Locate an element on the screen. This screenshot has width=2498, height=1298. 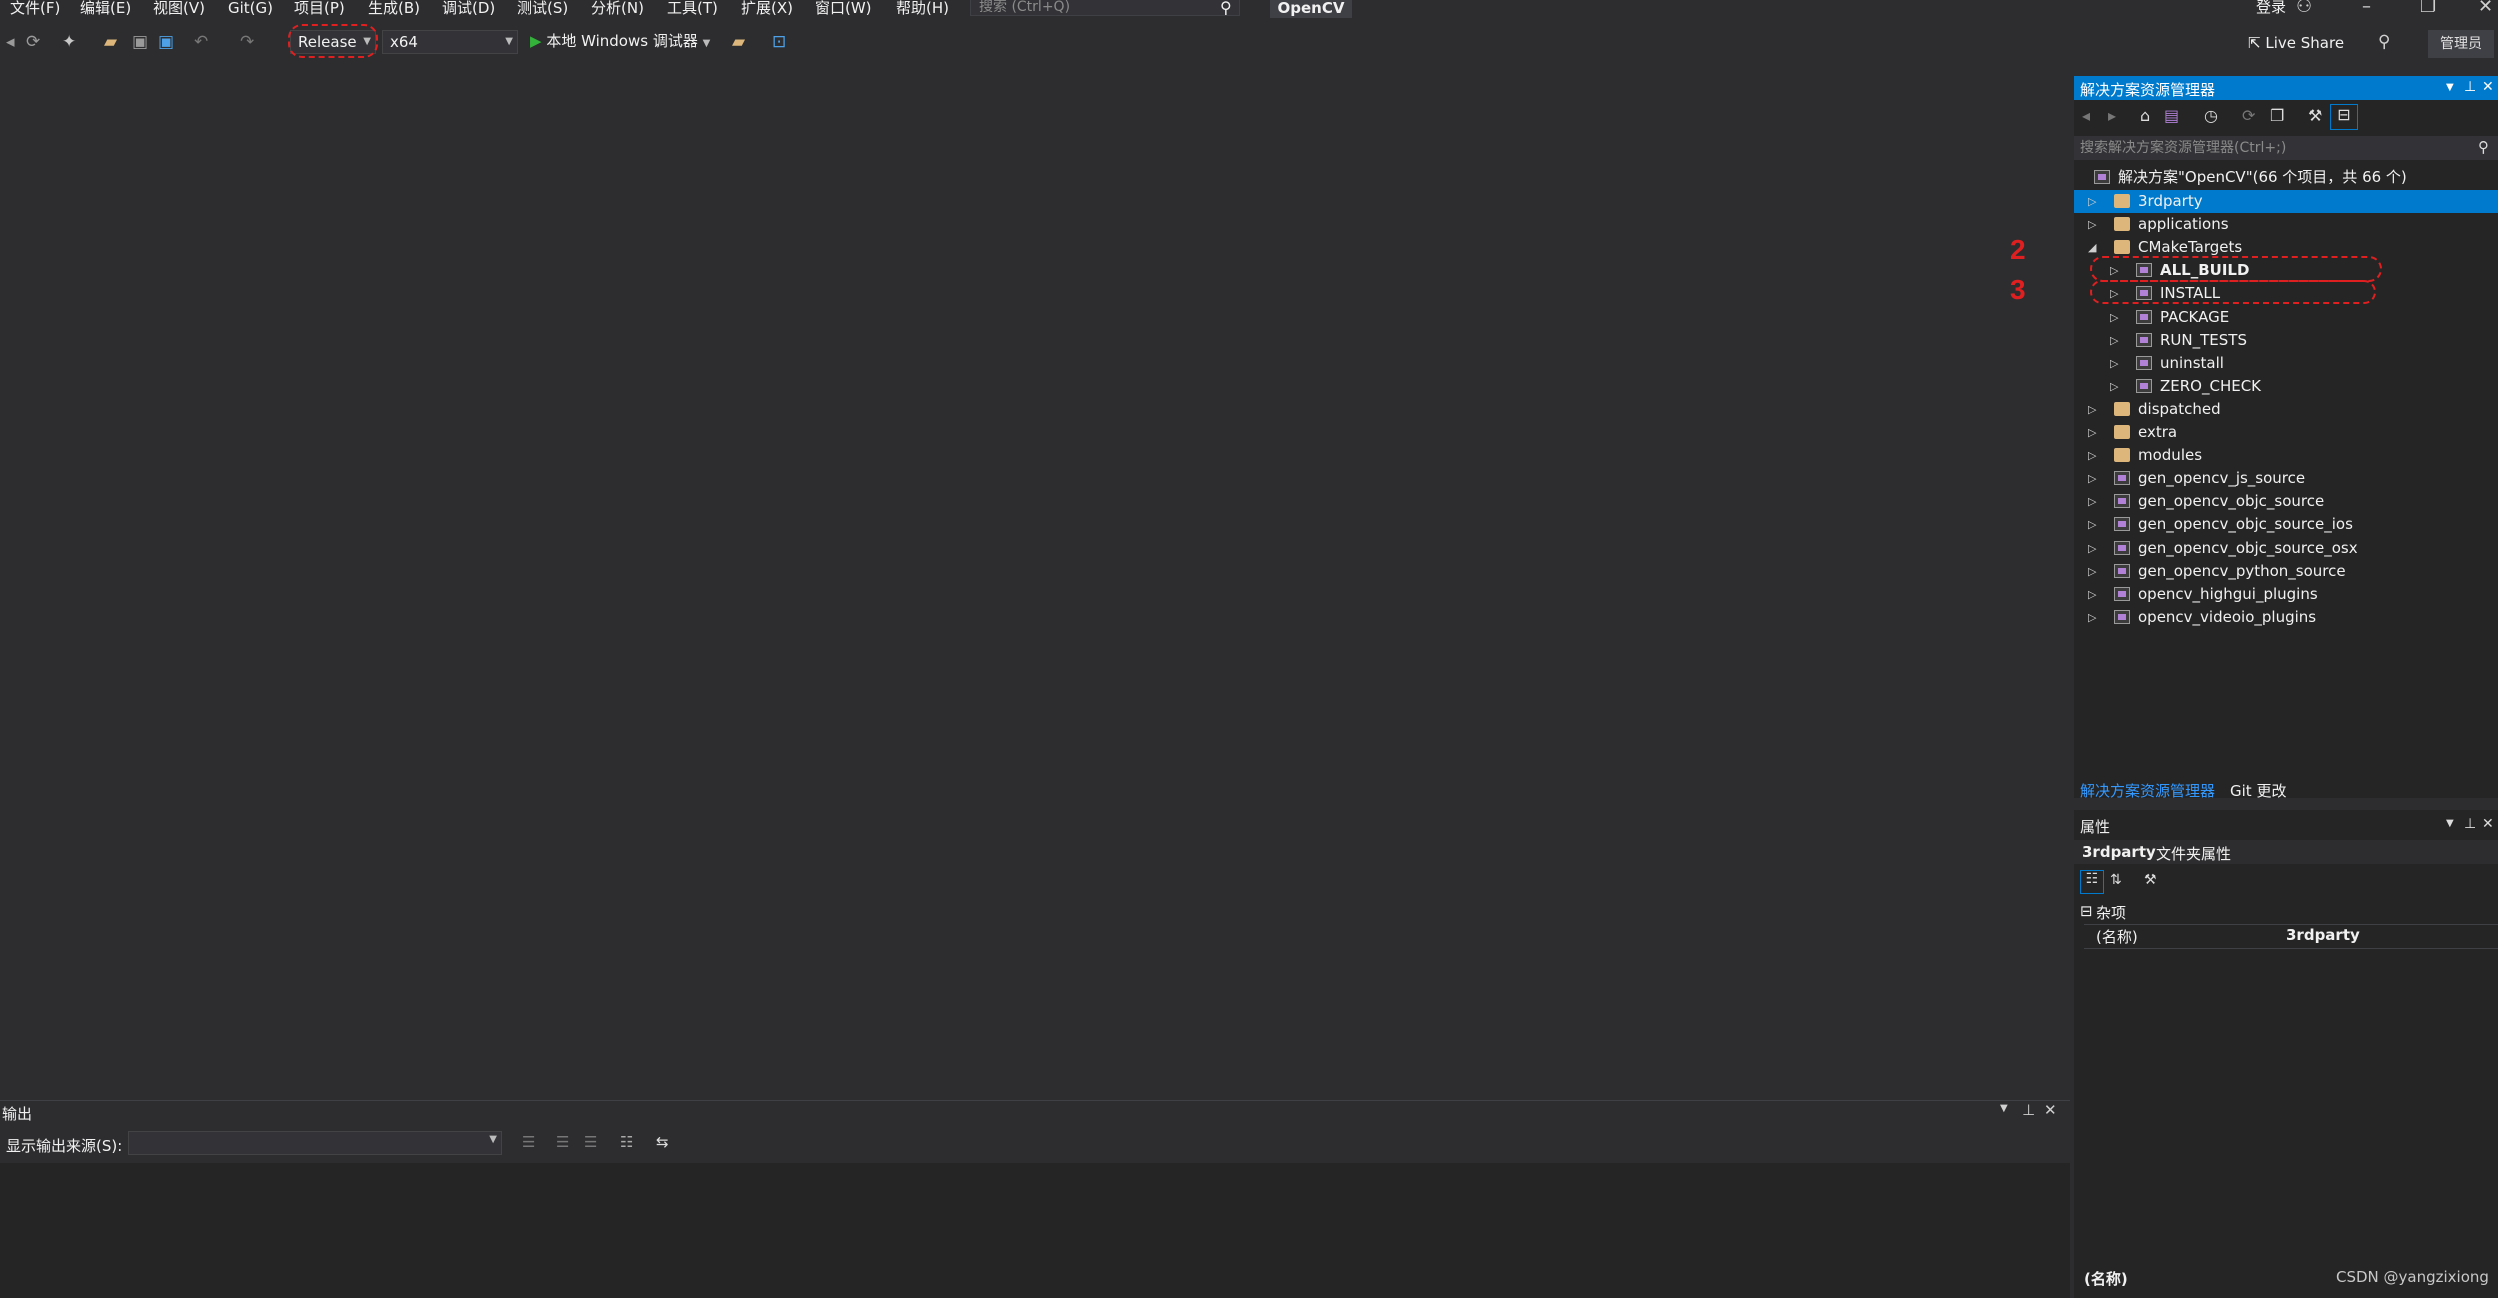
properties-object-selector: 3rdparty 文件夹属性 is located at coordinates (2286, 852).